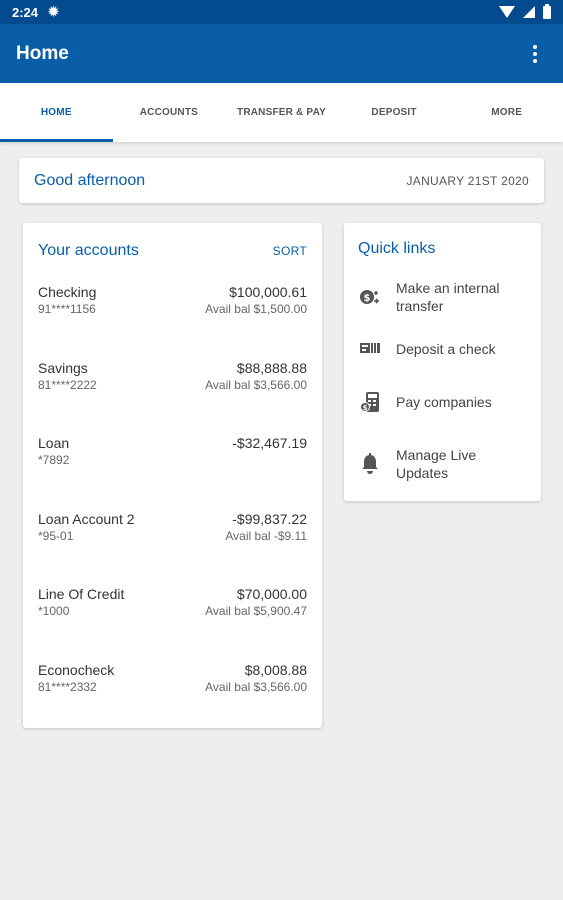 The height and width of the screenshot is (900, 563). What do you see at coordinates (54, 460) in the screenshot?
I see `account-number: *7892` at bounding box center [54, 460].